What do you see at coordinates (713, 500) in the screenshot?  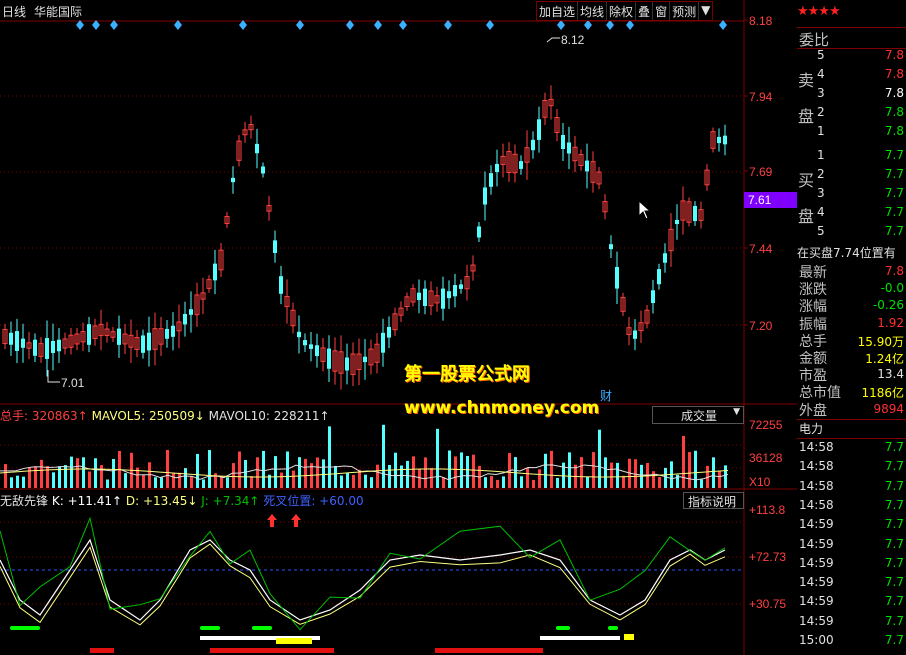 I see `indicator-help-button: 指标说明` at bounding box center [713, 500].